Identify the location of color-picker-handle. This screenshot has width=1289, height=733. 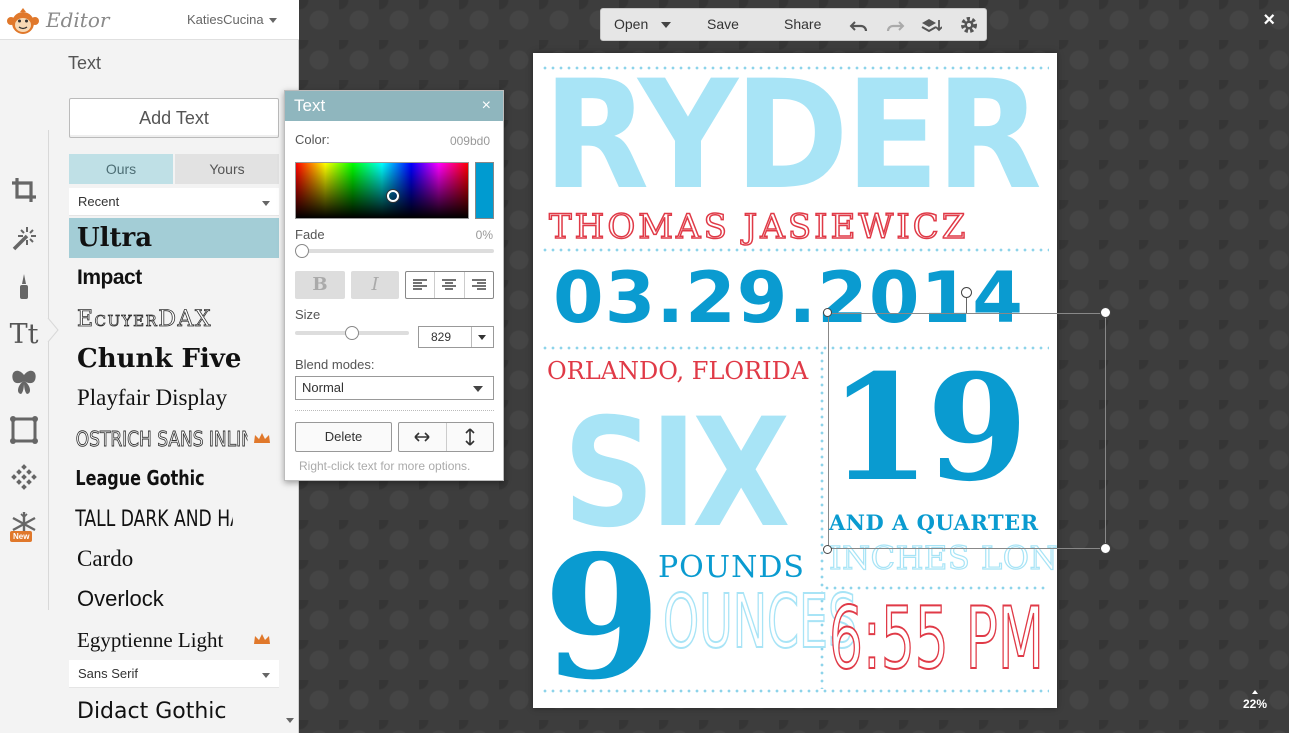
(393, 196).